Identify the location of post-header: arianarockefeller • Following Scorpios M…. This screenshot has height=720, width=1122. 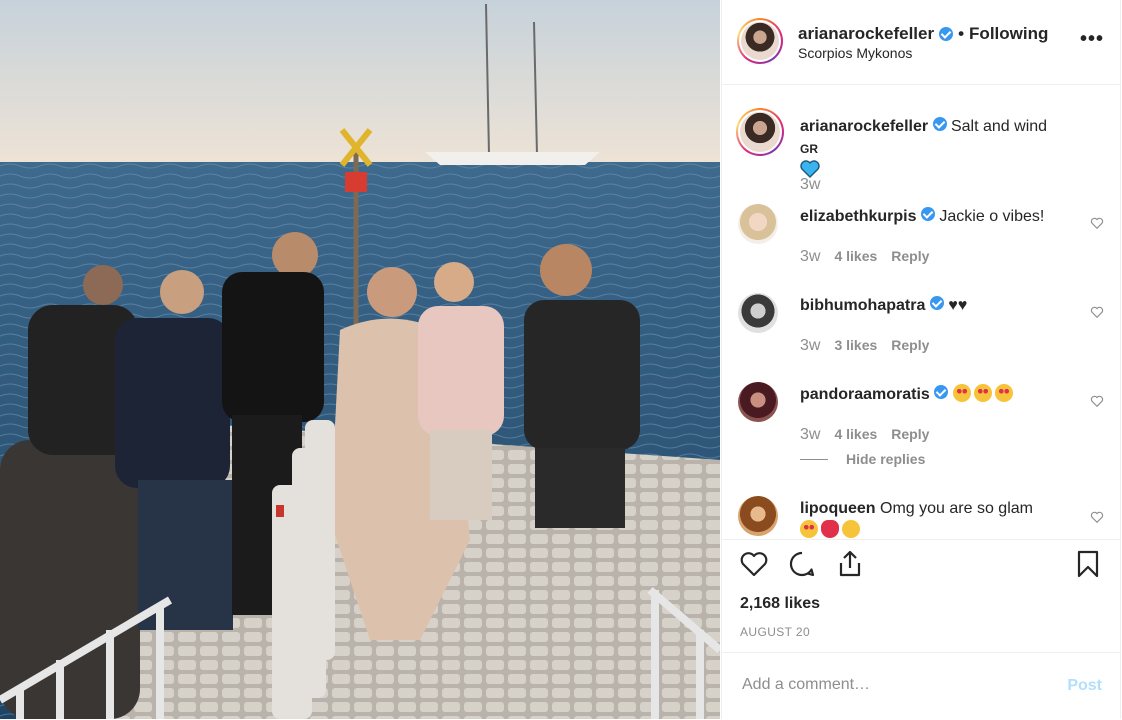
(921, 42).